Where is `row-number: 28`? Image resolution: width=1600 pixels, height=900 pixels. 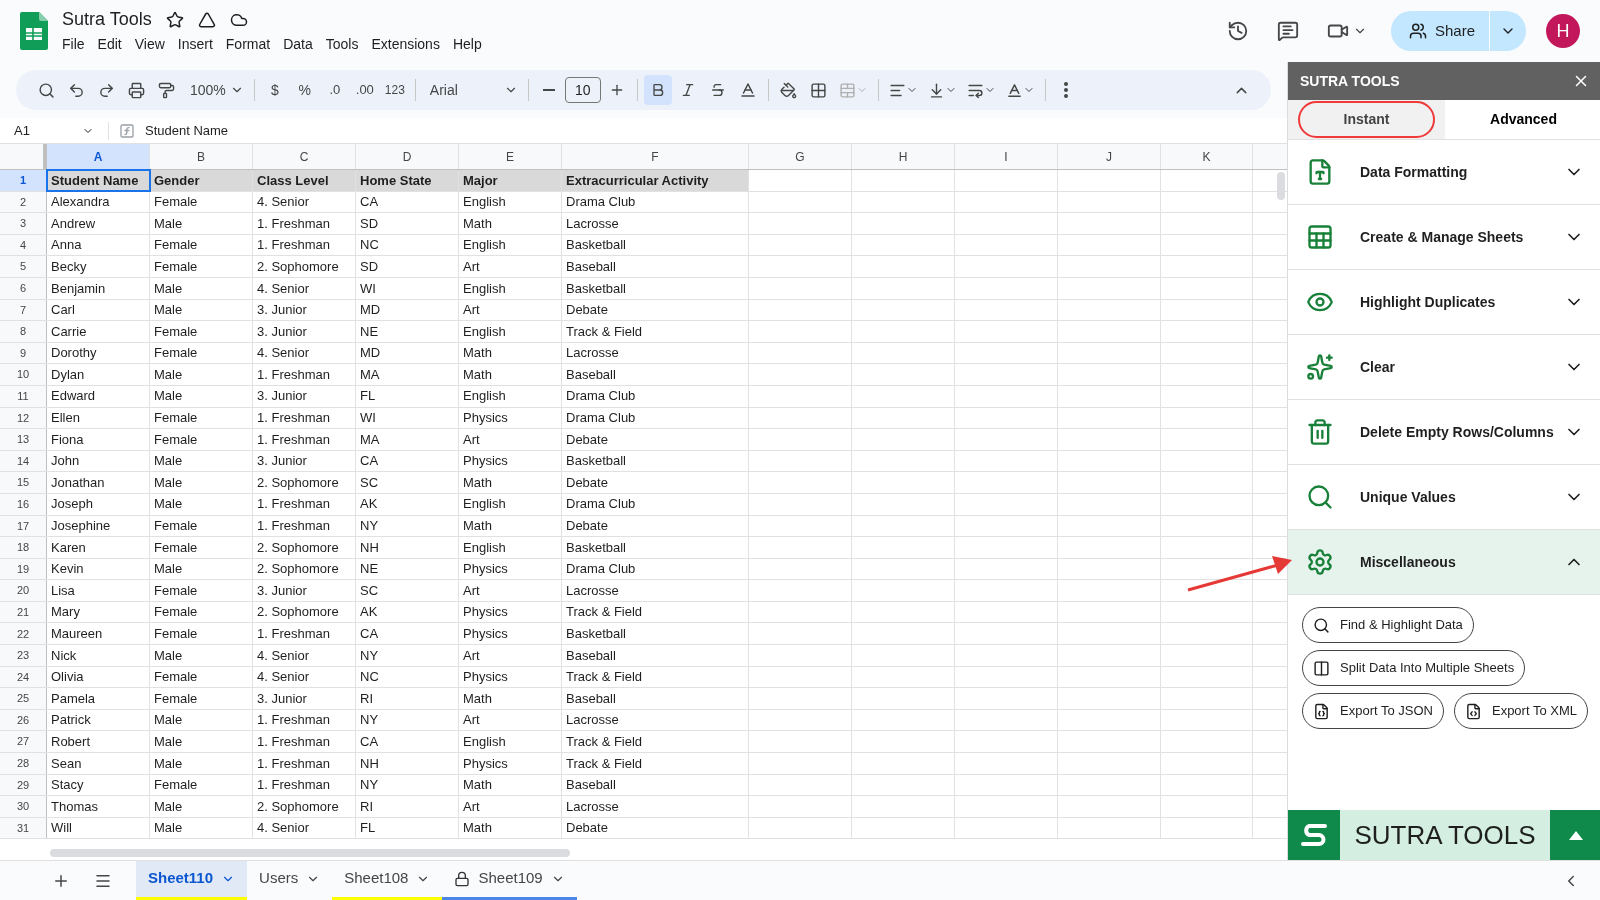
row-number: 28 is located at coordinates (23, 763).